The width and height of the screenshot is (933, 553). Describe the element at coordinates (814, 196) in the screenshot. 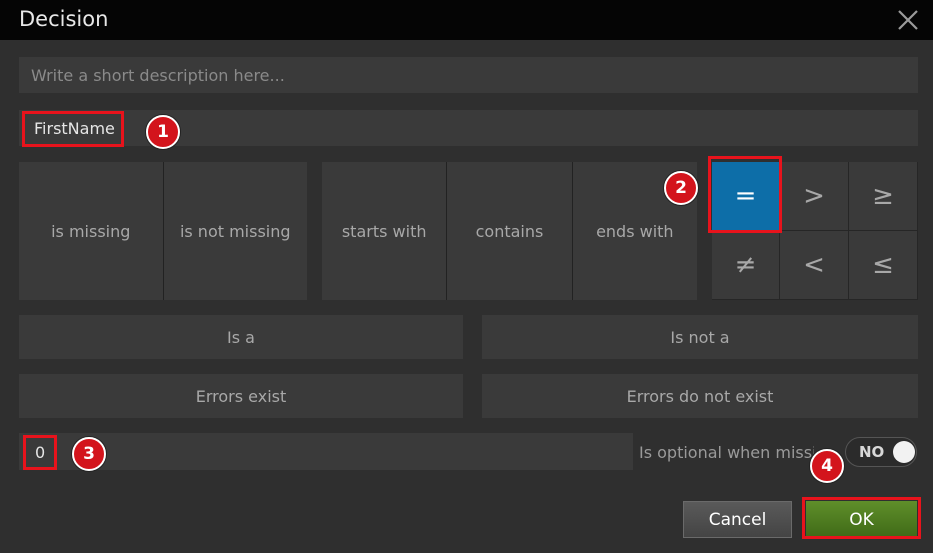

I see `greater-than-button: >` at that location.